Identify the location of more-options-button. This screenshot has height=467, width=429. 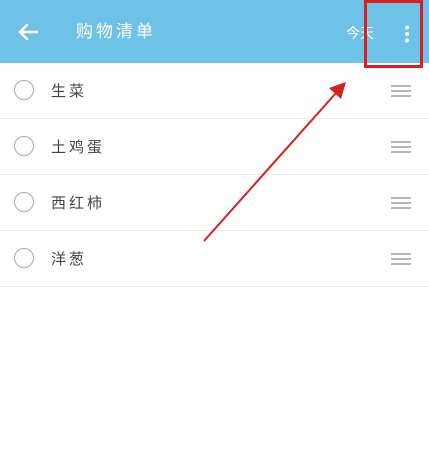
(407, 34).